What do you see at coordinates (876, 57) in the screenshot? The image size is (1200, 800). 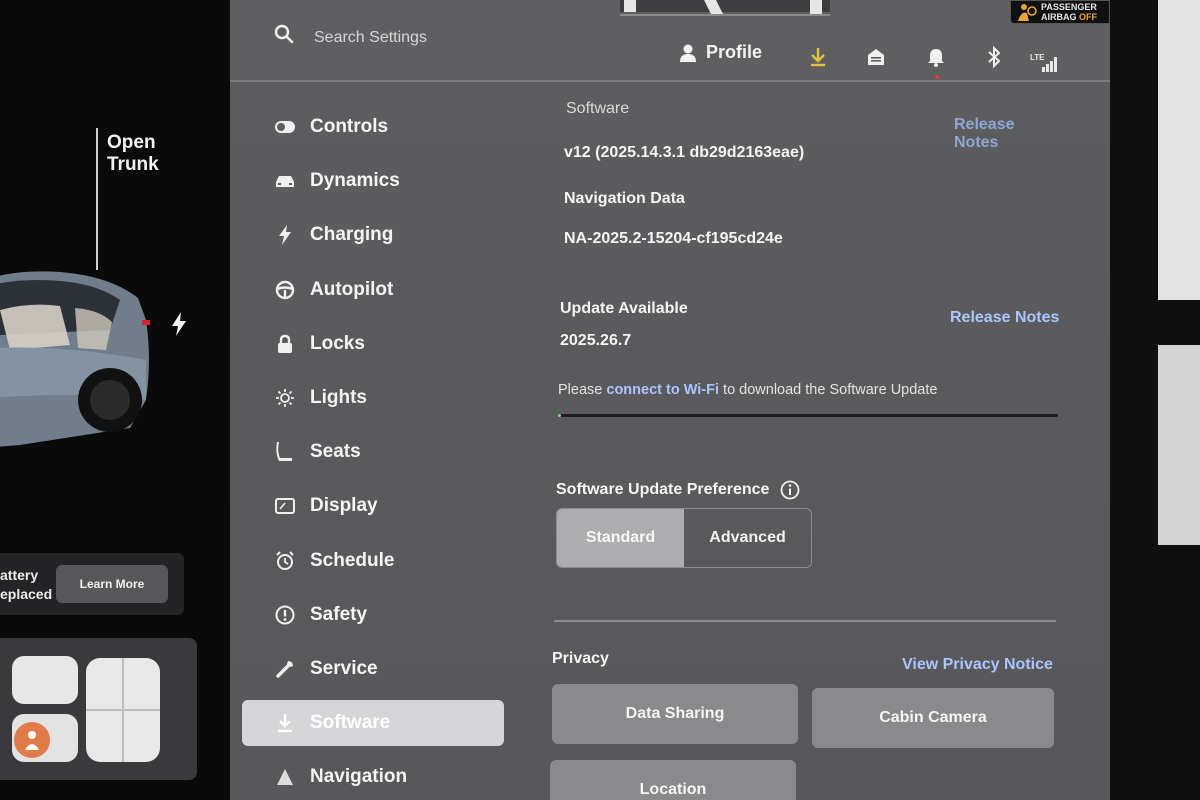 I see `homelink-garage-icon` at bounding box center [876, 57].